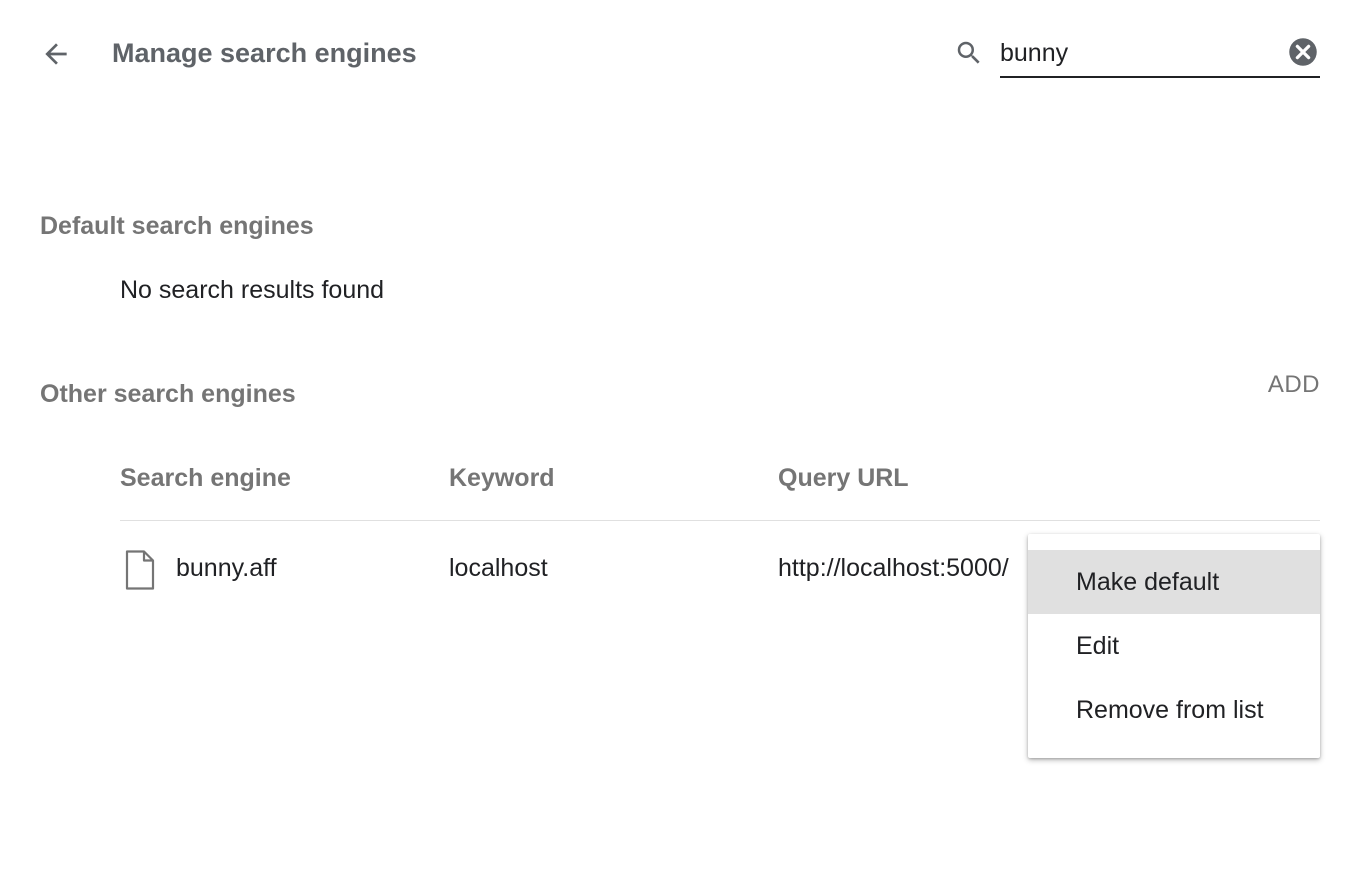 The image size is (1353, 878). I want to click on add-button: ADD, so click(1280, 388).